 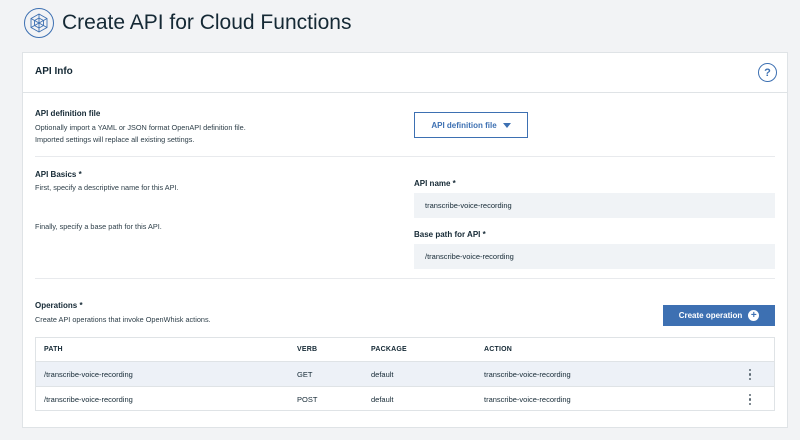 What do you see at coordinates (305, 374) in the screenshot?
I see `row-verb: GET` at bounding box center [305, 374].